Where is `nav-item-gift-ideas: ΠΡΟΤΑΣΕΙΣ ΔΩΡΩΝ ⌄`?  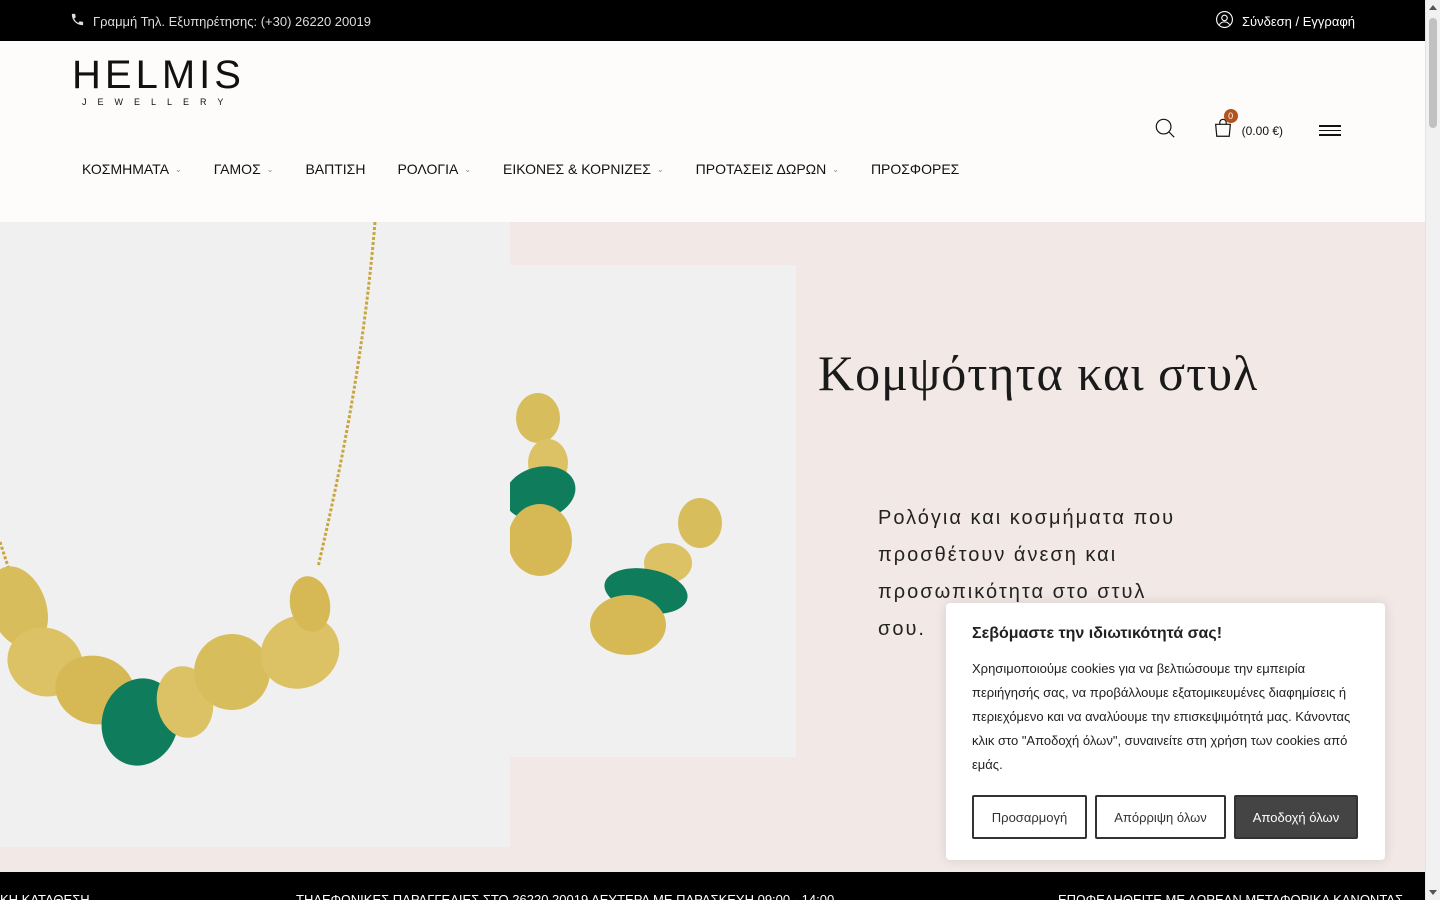 nav-item-gift-ideas: ΠΡΟΤΑΣΕΙΣ ΔΩΡΩΝ ⌄ is located at coordinates (767, 169).